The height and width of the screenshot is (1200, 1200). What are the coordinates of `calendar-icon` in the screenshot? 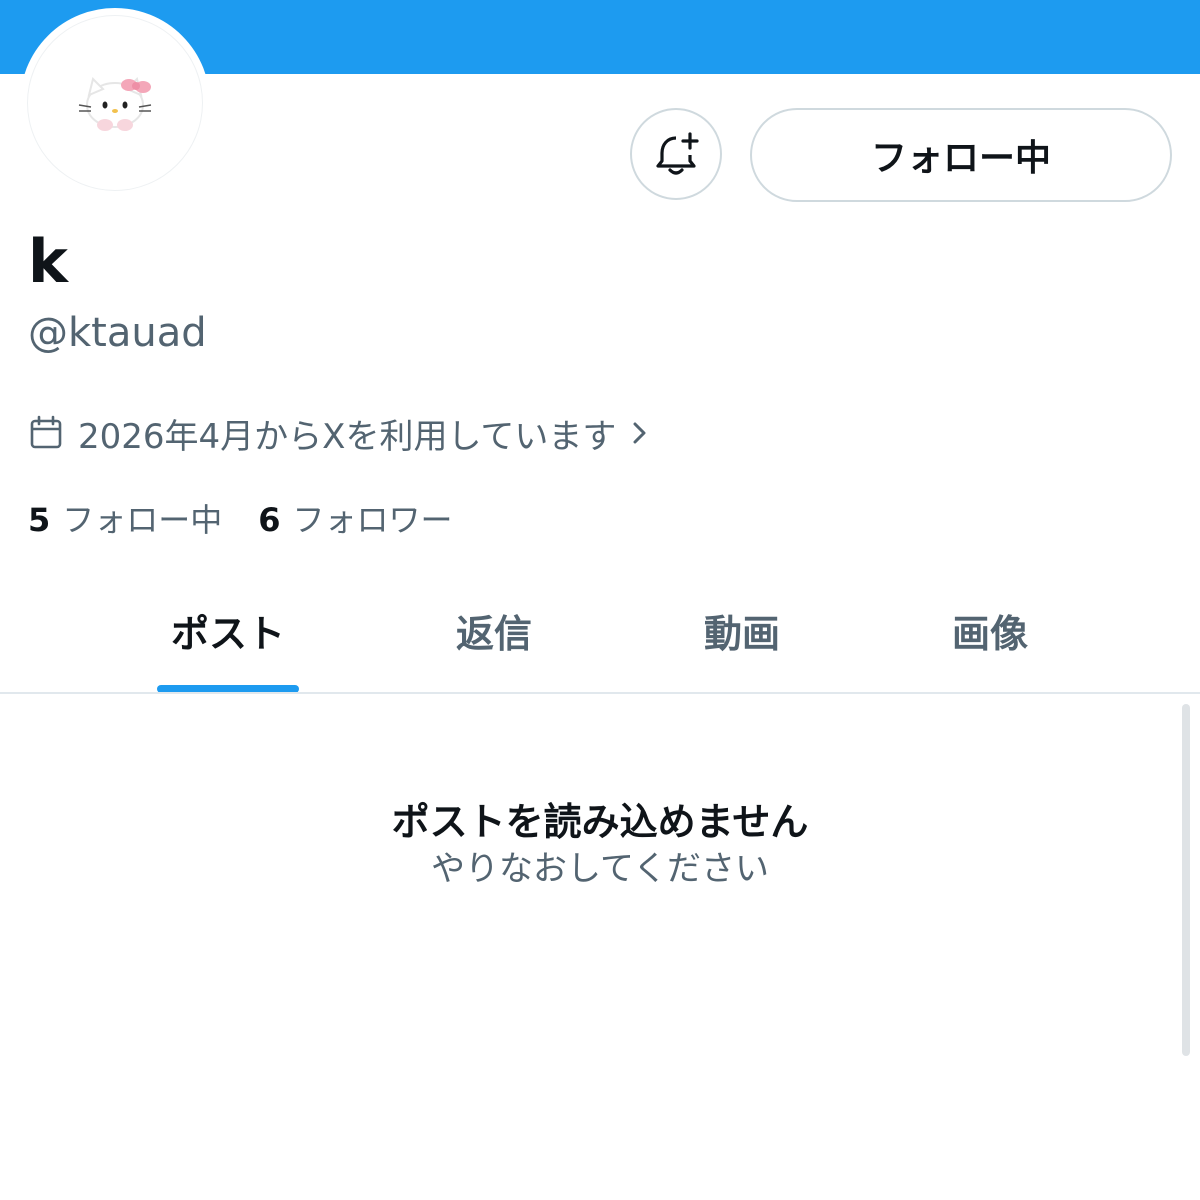 It's located at (46, 432).